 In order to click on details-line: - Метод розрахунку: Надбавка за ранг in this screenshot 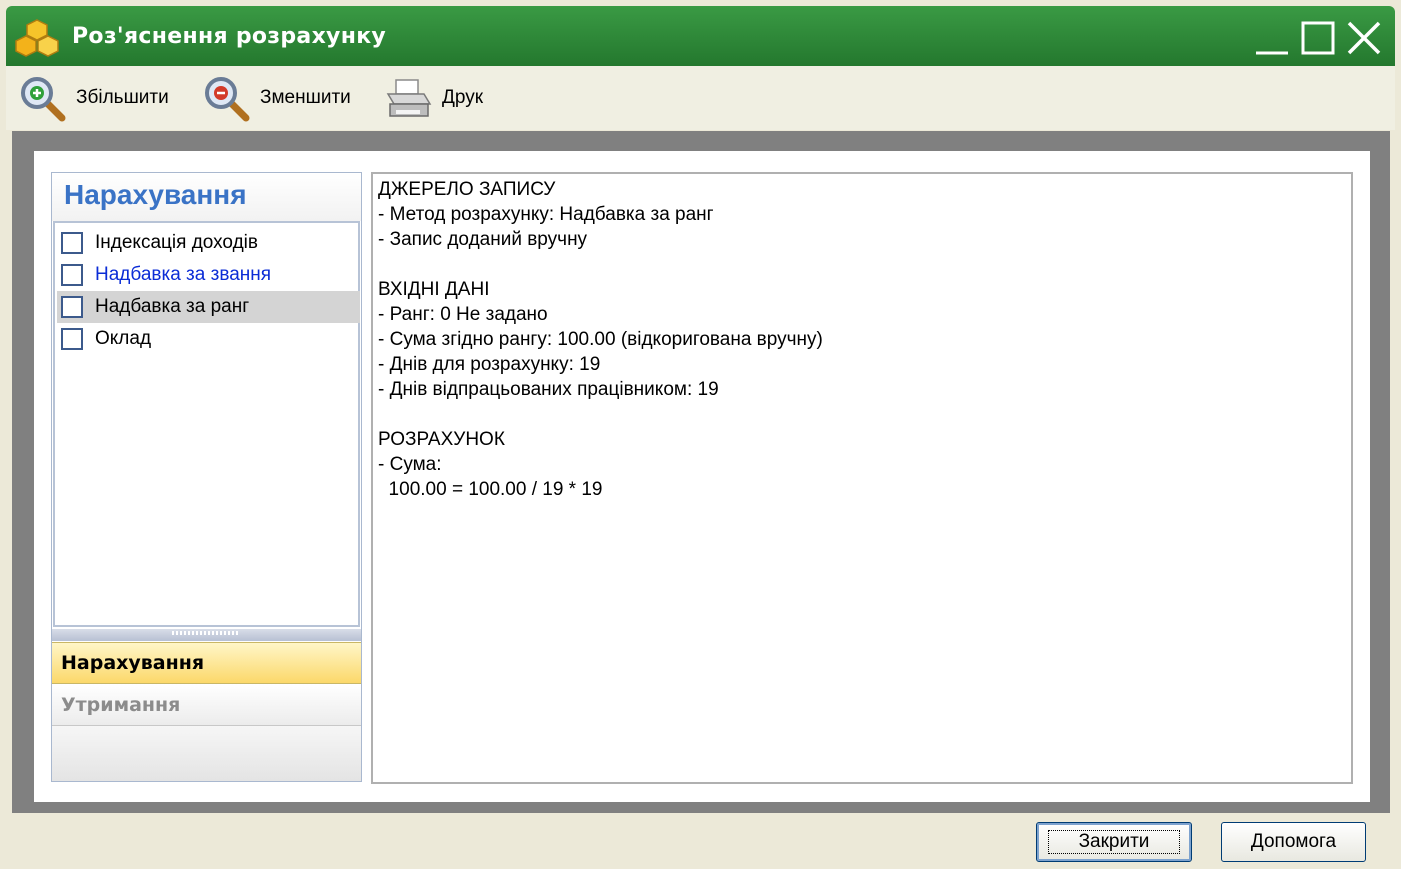, I will do `click(546, 214)`.